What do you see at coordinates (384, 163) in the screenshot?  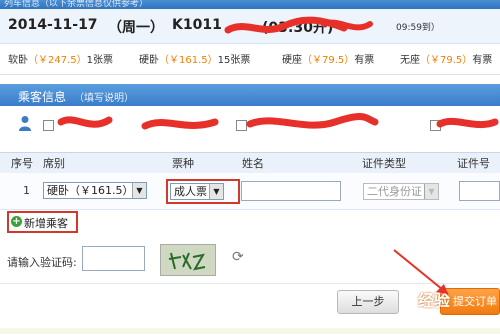 I see `col-header-id-type: 证件类型` at bounding box center [384, 163].